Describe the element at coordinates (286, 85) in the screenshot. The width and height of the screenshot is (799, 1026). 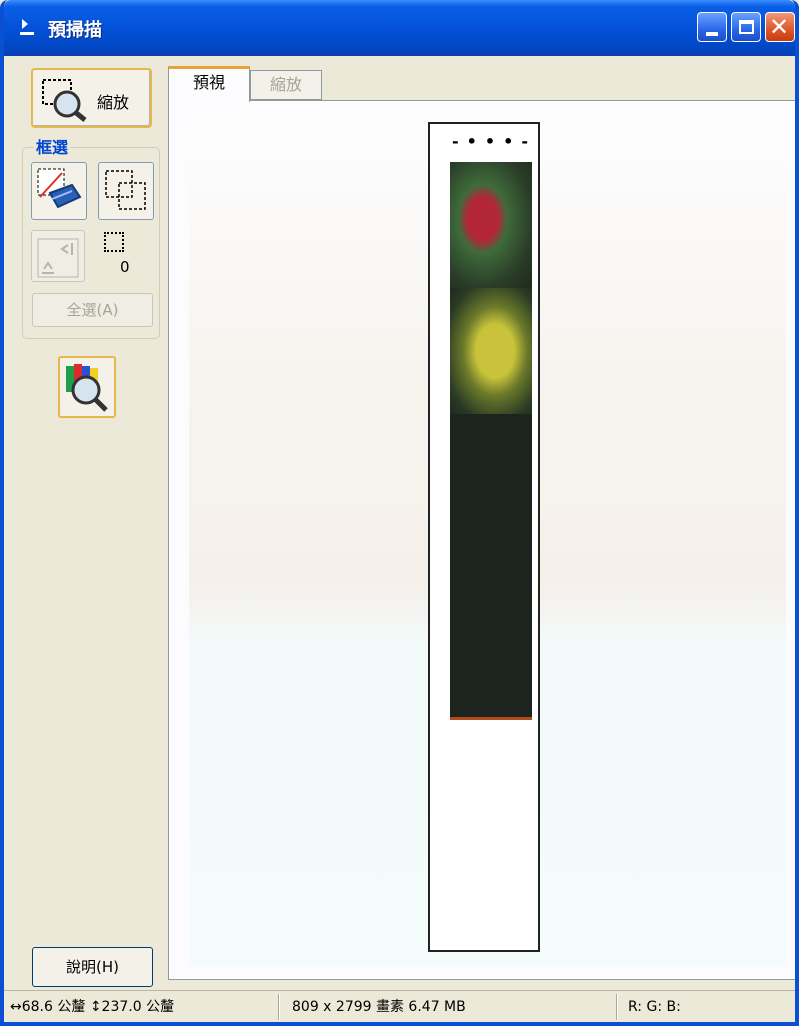
I see `tab-zoom: 縮放` at that location.